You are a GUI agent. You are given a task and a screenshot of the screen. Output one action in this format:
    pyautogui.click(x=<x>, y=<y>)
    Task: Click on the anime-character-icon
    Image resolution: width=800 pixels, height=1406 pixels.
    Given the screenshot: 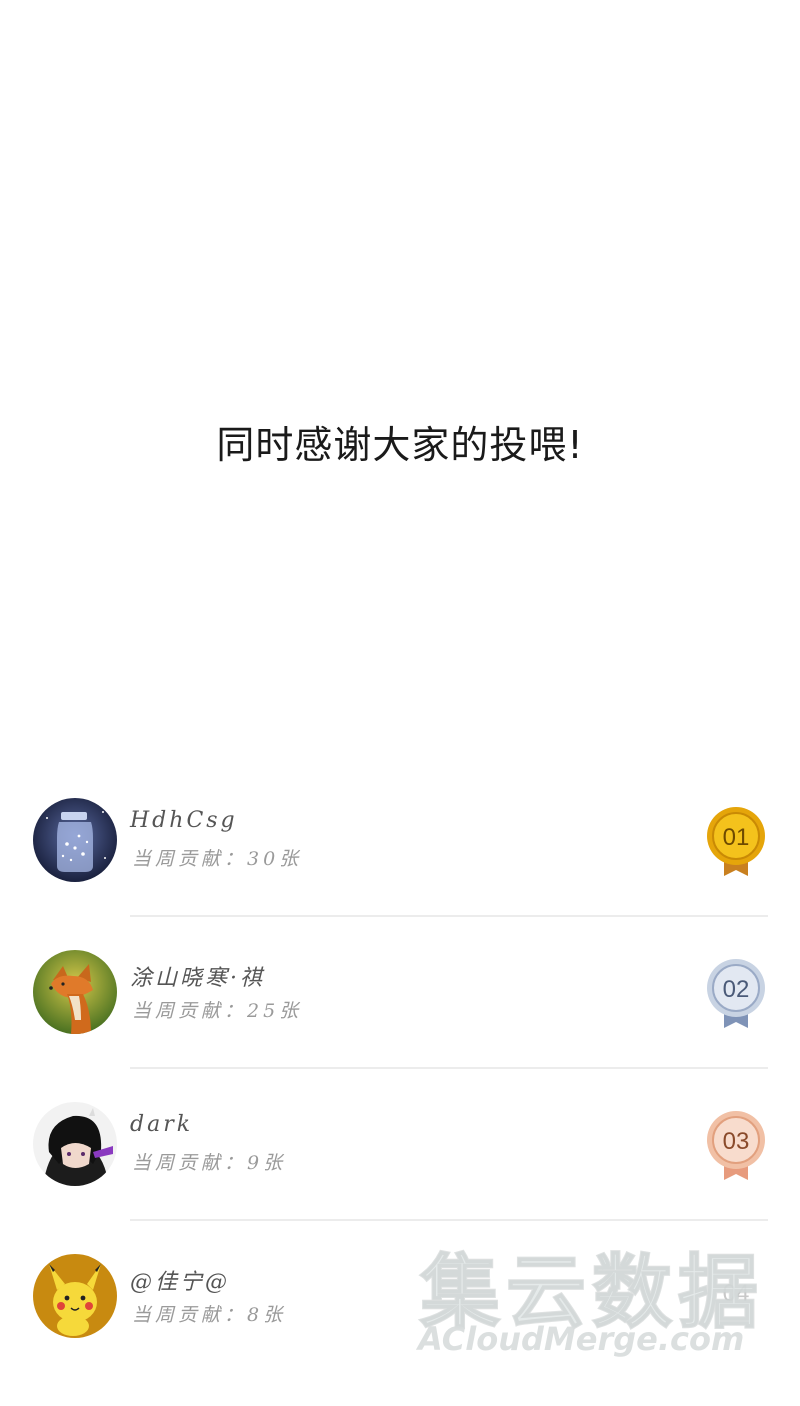 What is the action you would take?
    pyautogui.click(x=75, y=1144)
    